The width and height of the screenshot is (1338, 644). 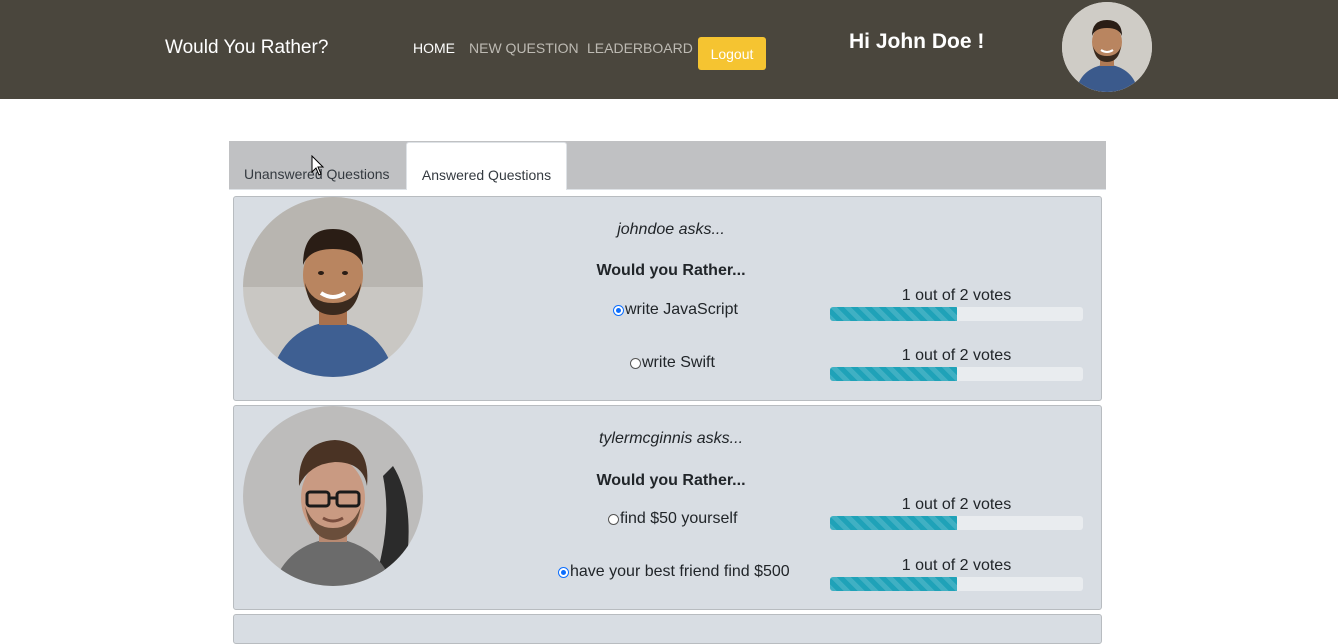 I want to click on tab-answered-questions: Answered Questions, so click(x=486, y=166).